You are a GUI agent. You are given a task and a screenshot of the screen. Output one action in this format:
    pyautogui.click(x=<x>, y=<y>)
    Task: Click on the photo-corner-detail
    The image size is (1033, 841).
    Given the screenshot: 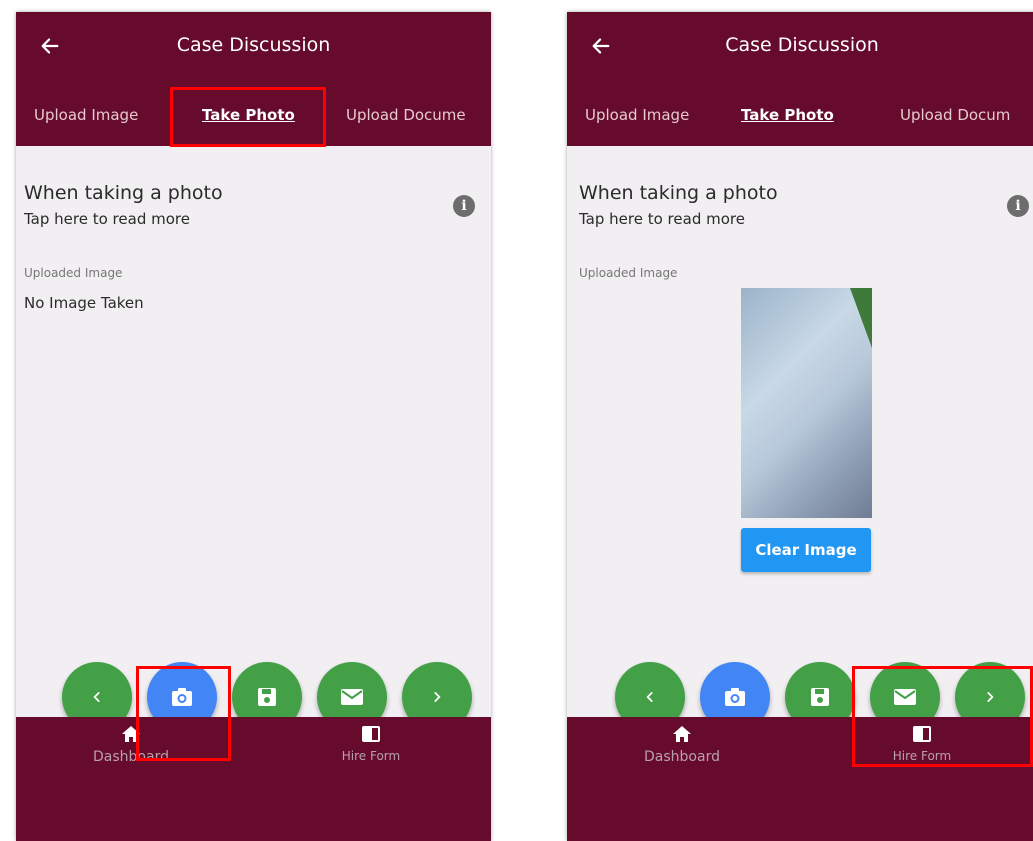 What is the action you would take?
    pyautogui.click(x=861, y=318)
    